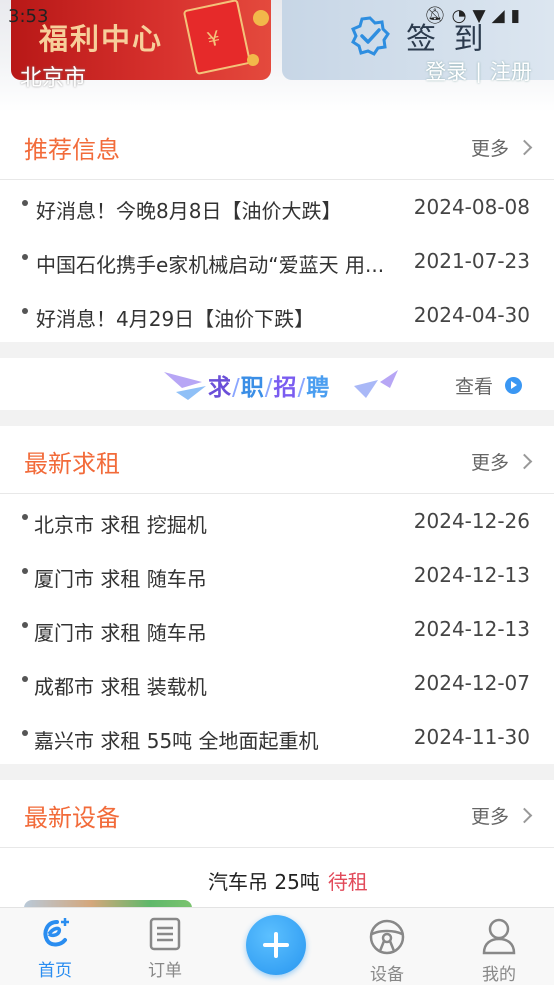 The height and width of the screenshot is (985, 554). What do you see at coordinates (435, 16) in the screenshot?
I see `mute-icon: 🔕︎` at bounding box center [435, 16].